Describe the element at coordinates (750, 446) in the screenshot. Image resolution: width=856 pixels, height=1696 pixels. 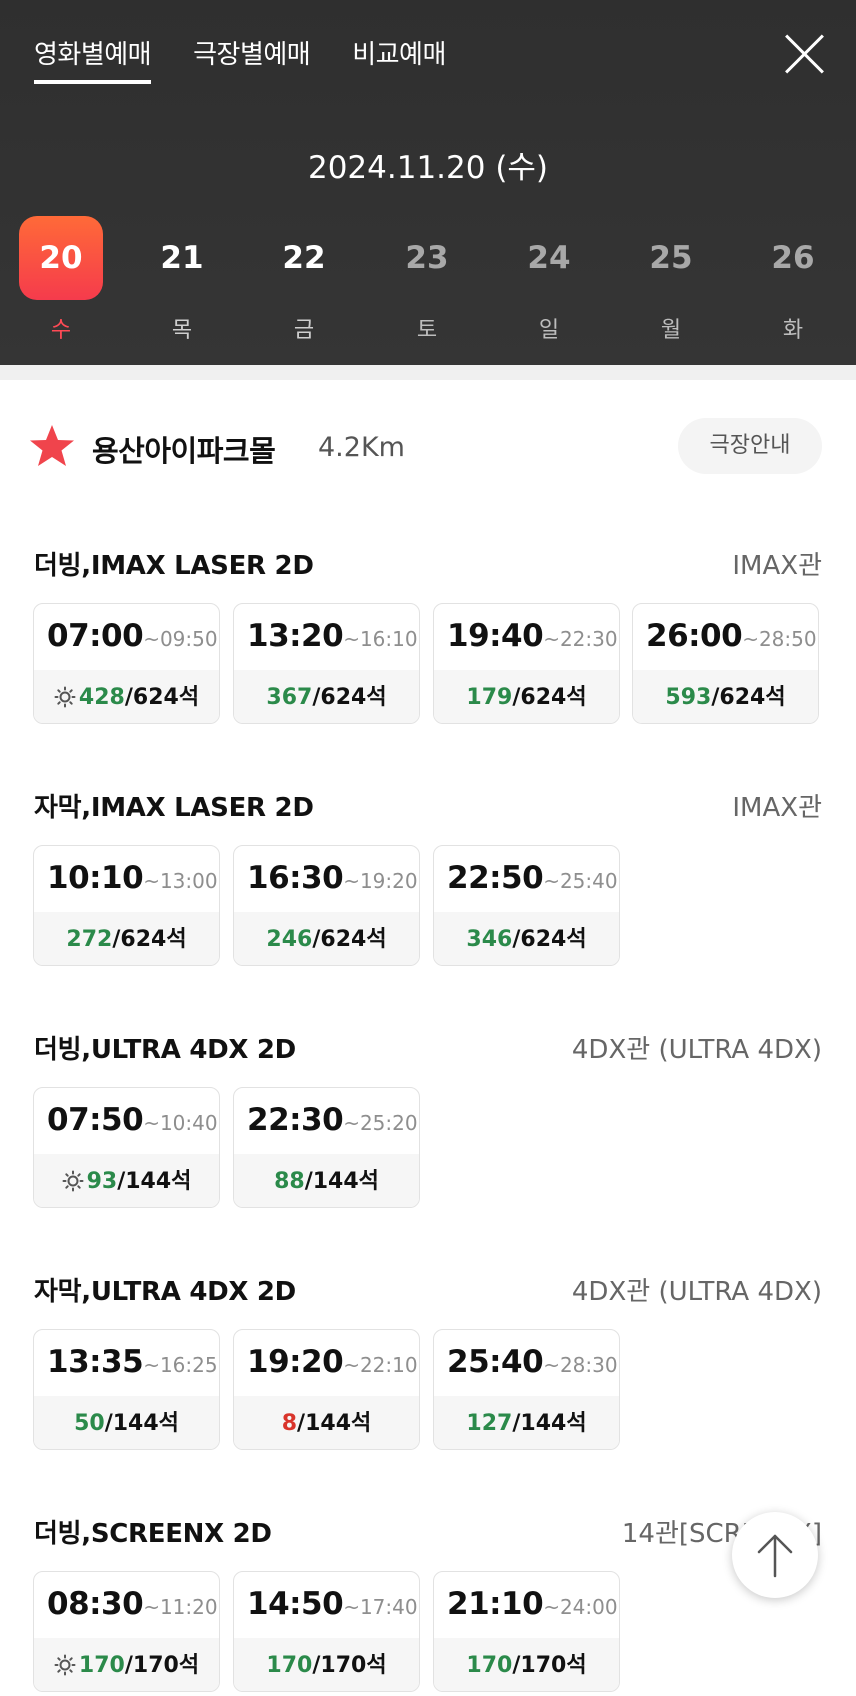
I see `theater-info-button: 극장안내` at that location.